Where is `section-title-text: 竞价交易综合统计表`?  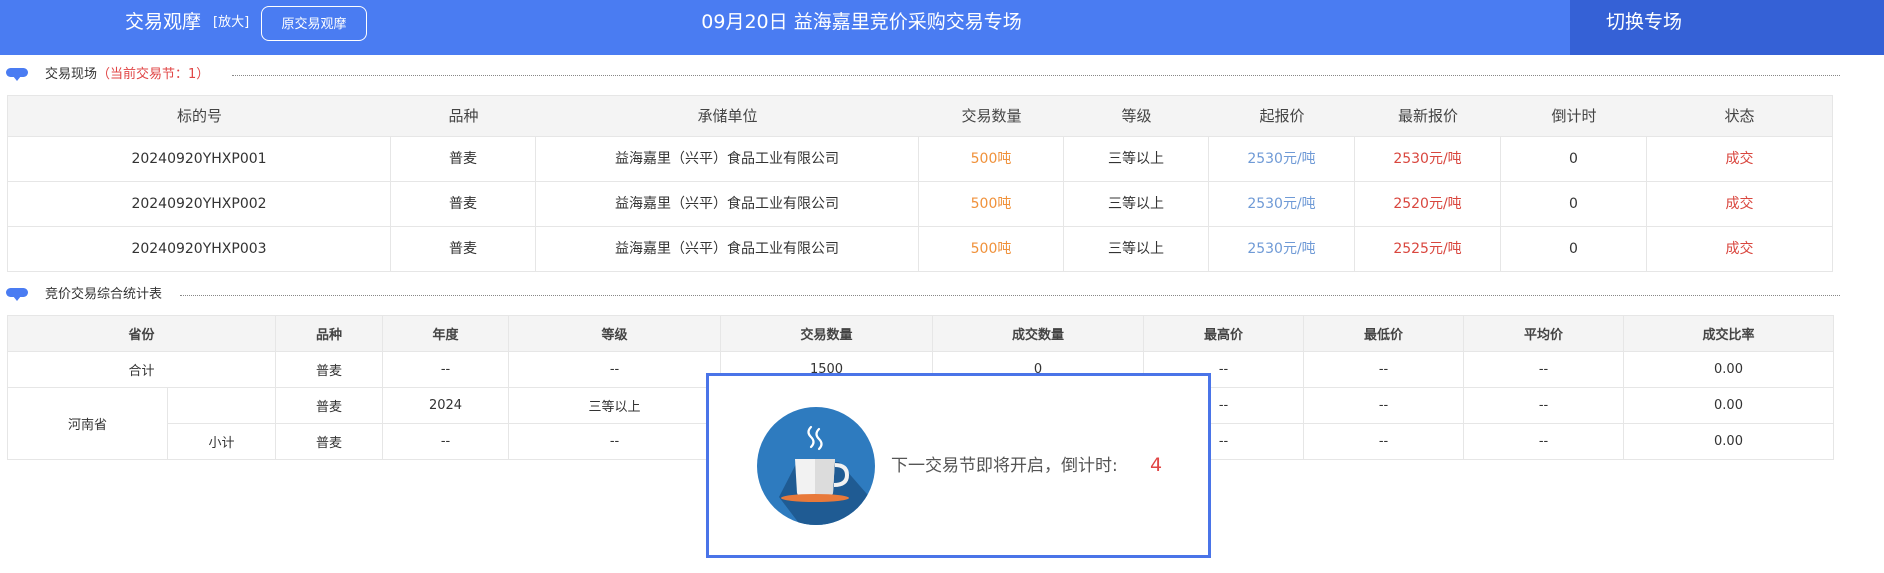 section-title-text: 竞价交易综合统计表 is located at coordinates (104, 294).